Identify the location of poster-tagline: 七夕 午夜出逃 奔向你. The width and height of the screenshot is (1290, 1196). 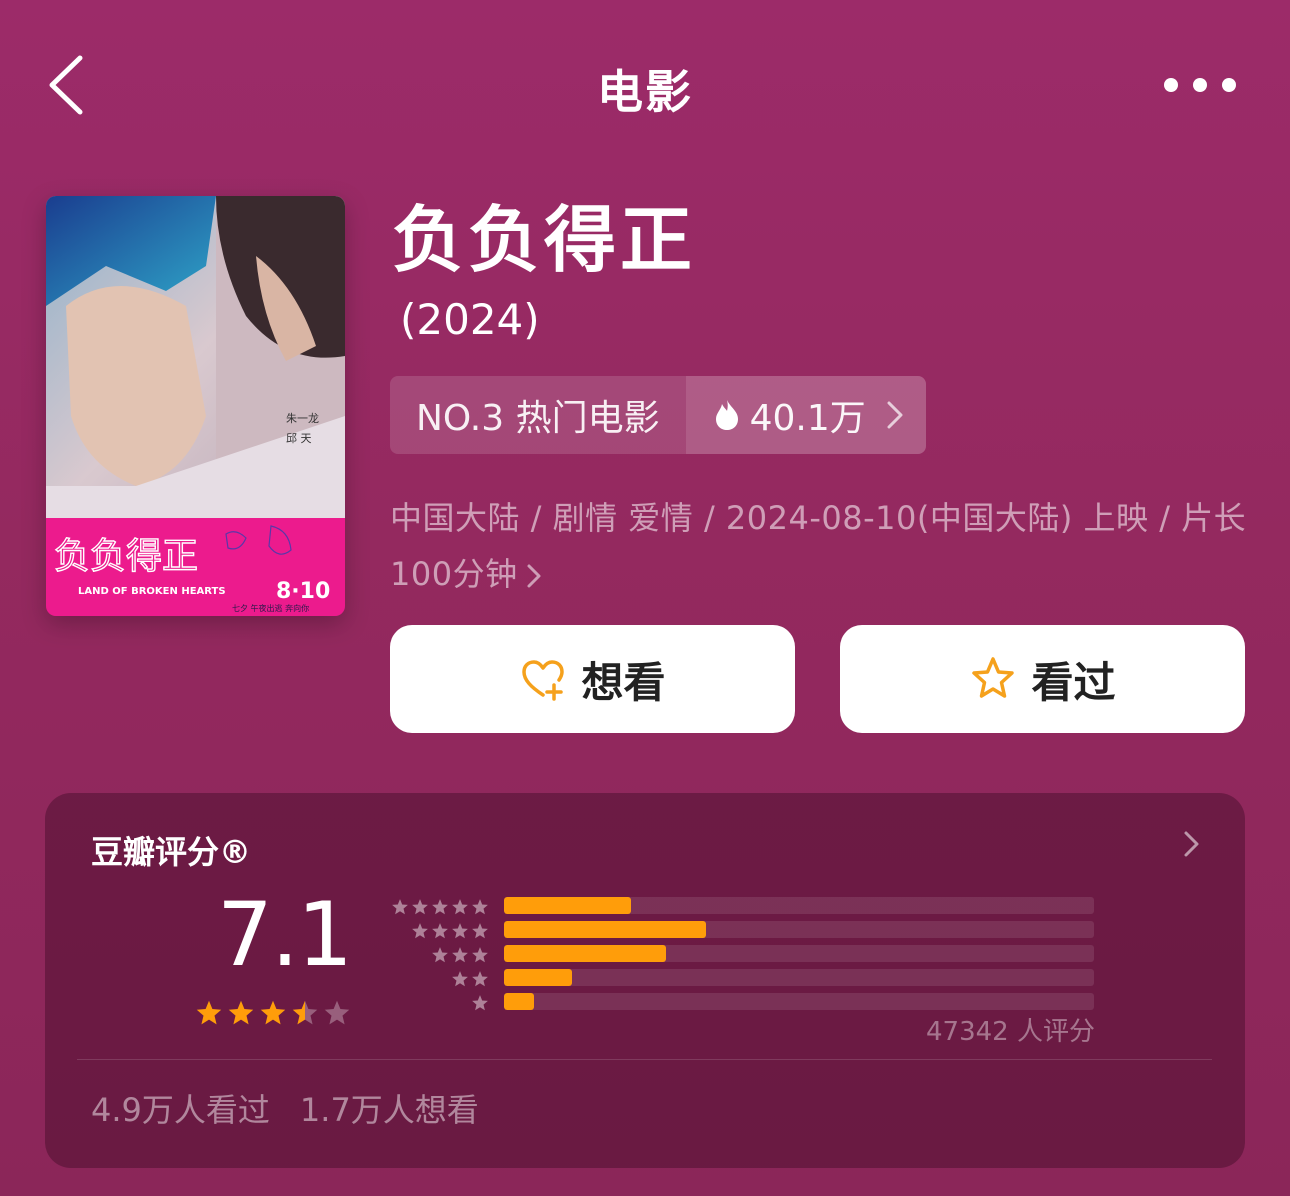
(270, 608).